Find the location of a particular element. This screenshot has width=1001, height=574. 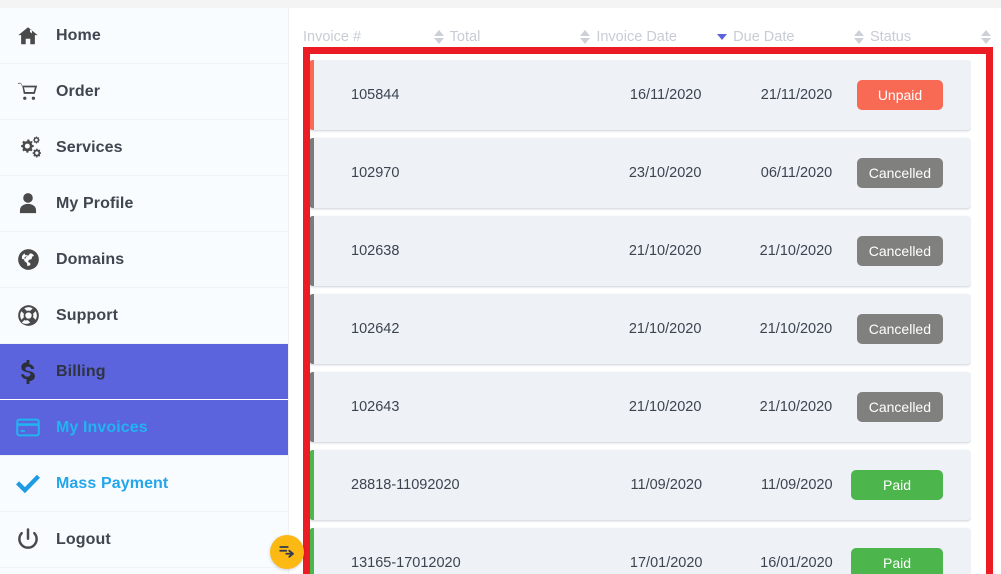

sidebar-item-label: Services is located at coordinates (89, 147).